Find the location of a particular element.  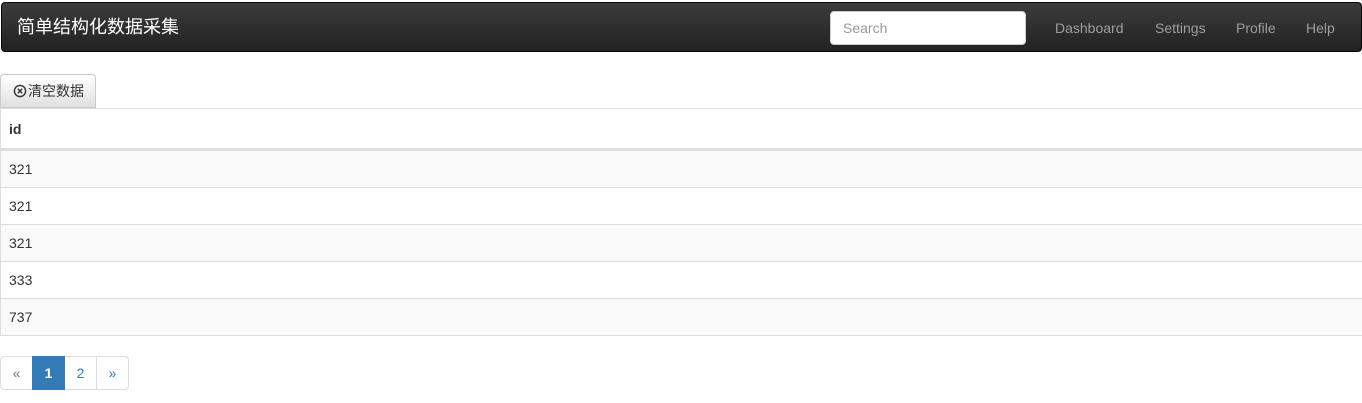

clear-data-button: 清空数据 is located at coordinates (48, 91).